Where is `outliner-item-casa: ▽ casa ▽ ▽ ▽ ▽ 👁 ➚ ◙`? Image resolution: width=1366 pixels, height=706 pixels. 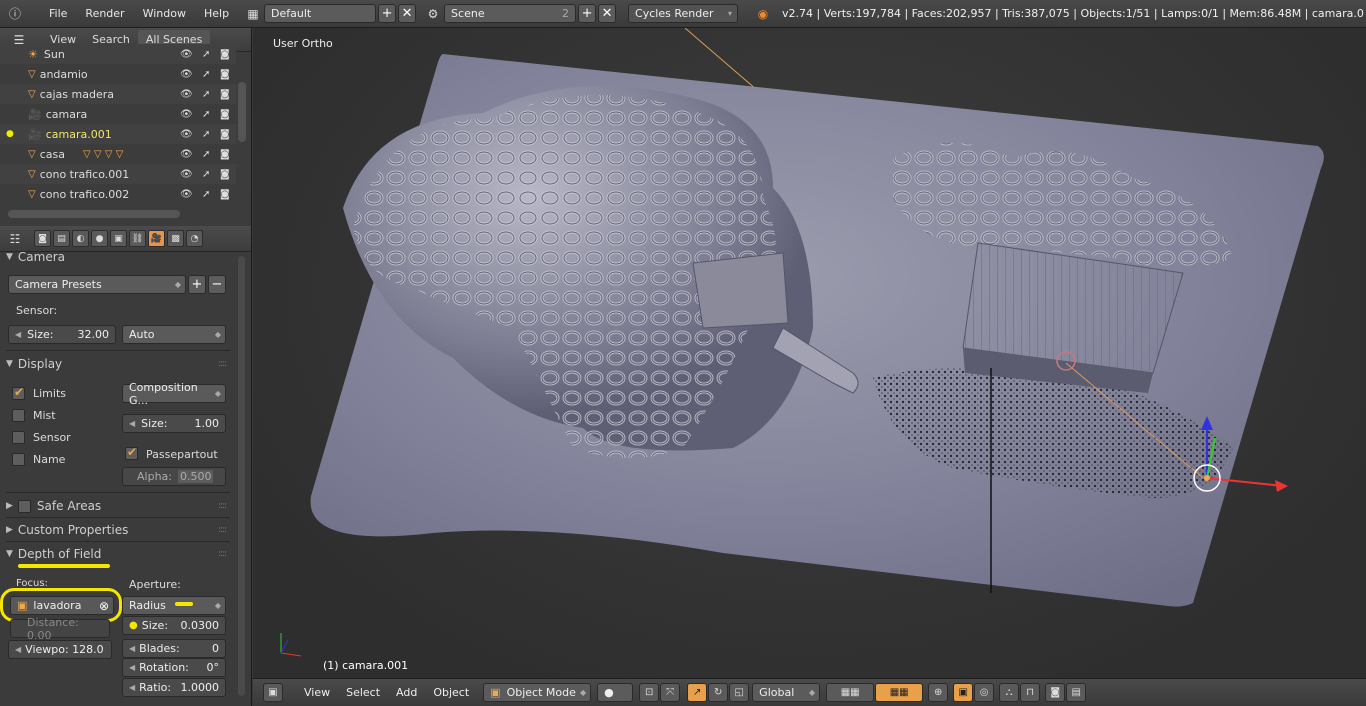
outliner-item-casa: ▽ casa ▽ ▽ ▽ ▽ 👁 ➚ ◙ is located at coordinates (118, 154).